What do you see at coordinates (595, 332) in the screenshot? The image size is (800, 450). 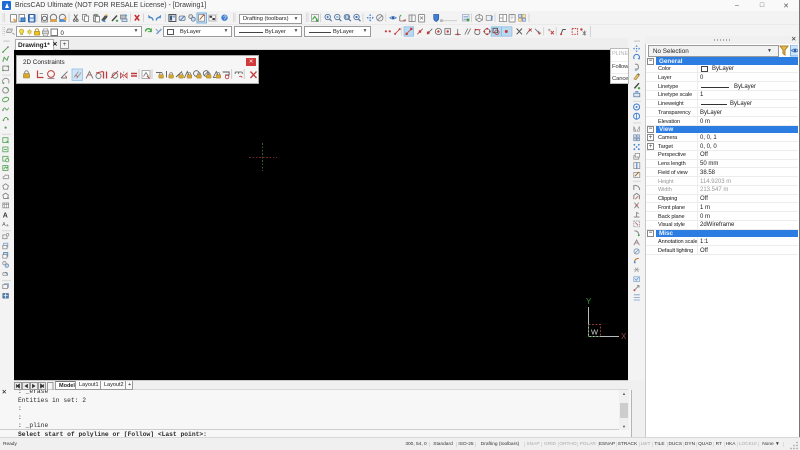 I see `svg-text: W` at bounding box center [595, 332].